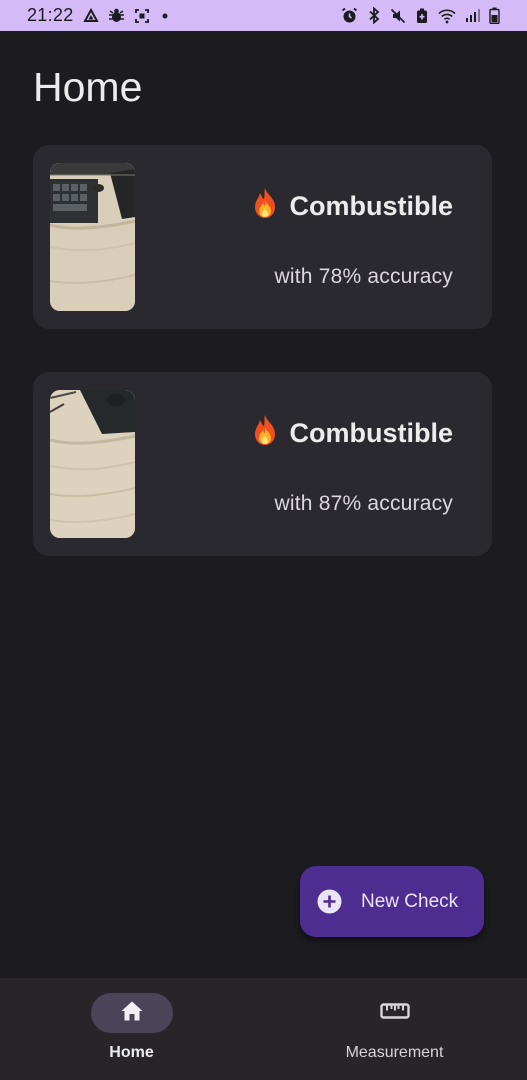  What do you see at coordinates (50, 15) in the screenshot?
I see `status-time: 21:22` at bounding box center [50, 15].